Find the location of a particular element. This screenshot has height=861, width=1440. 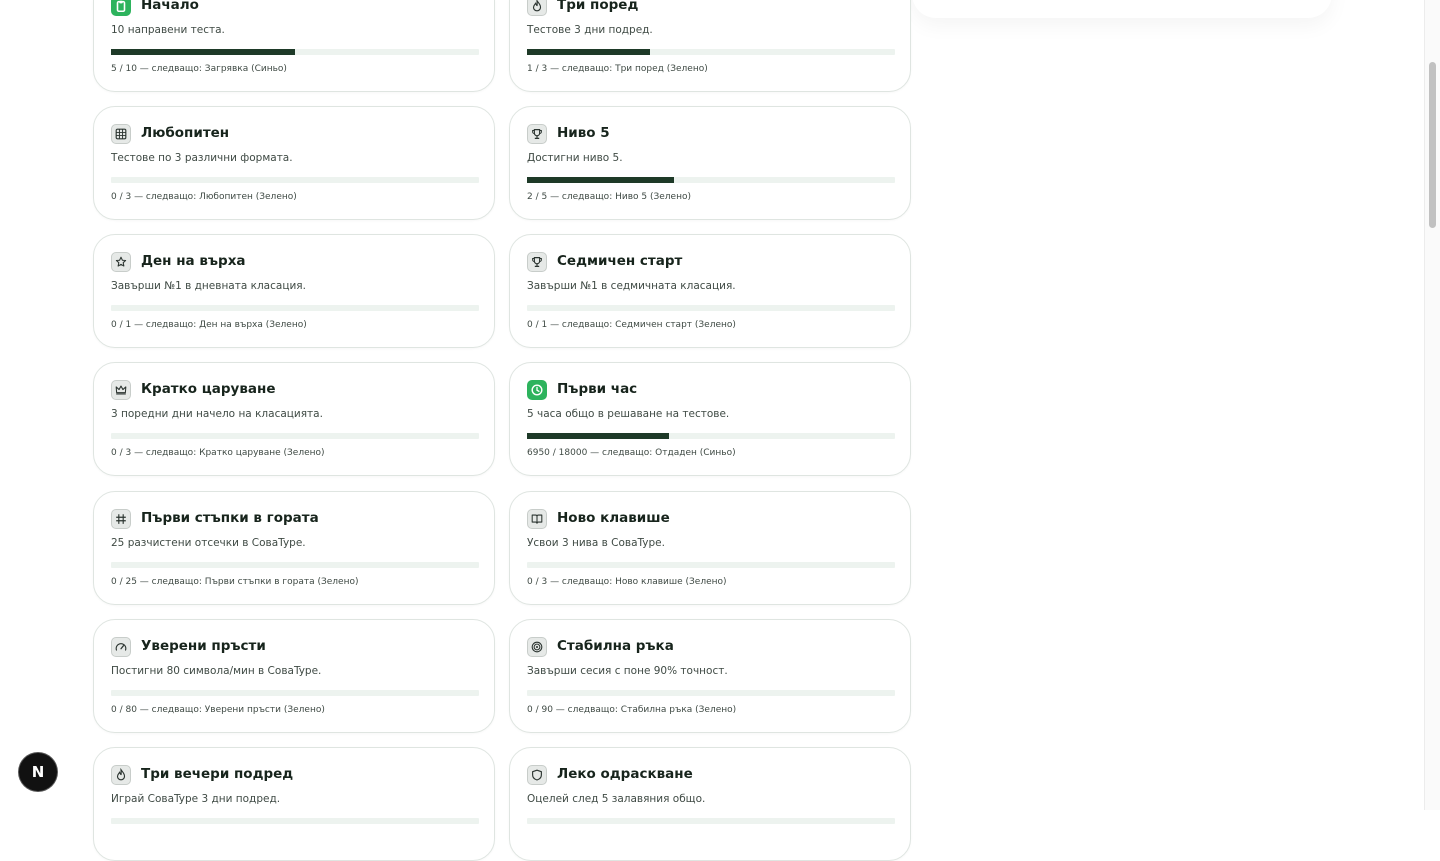

progress-text: 1 / 3 — следващо: Три поред (Зелено) is located at coordinates (617, 69).